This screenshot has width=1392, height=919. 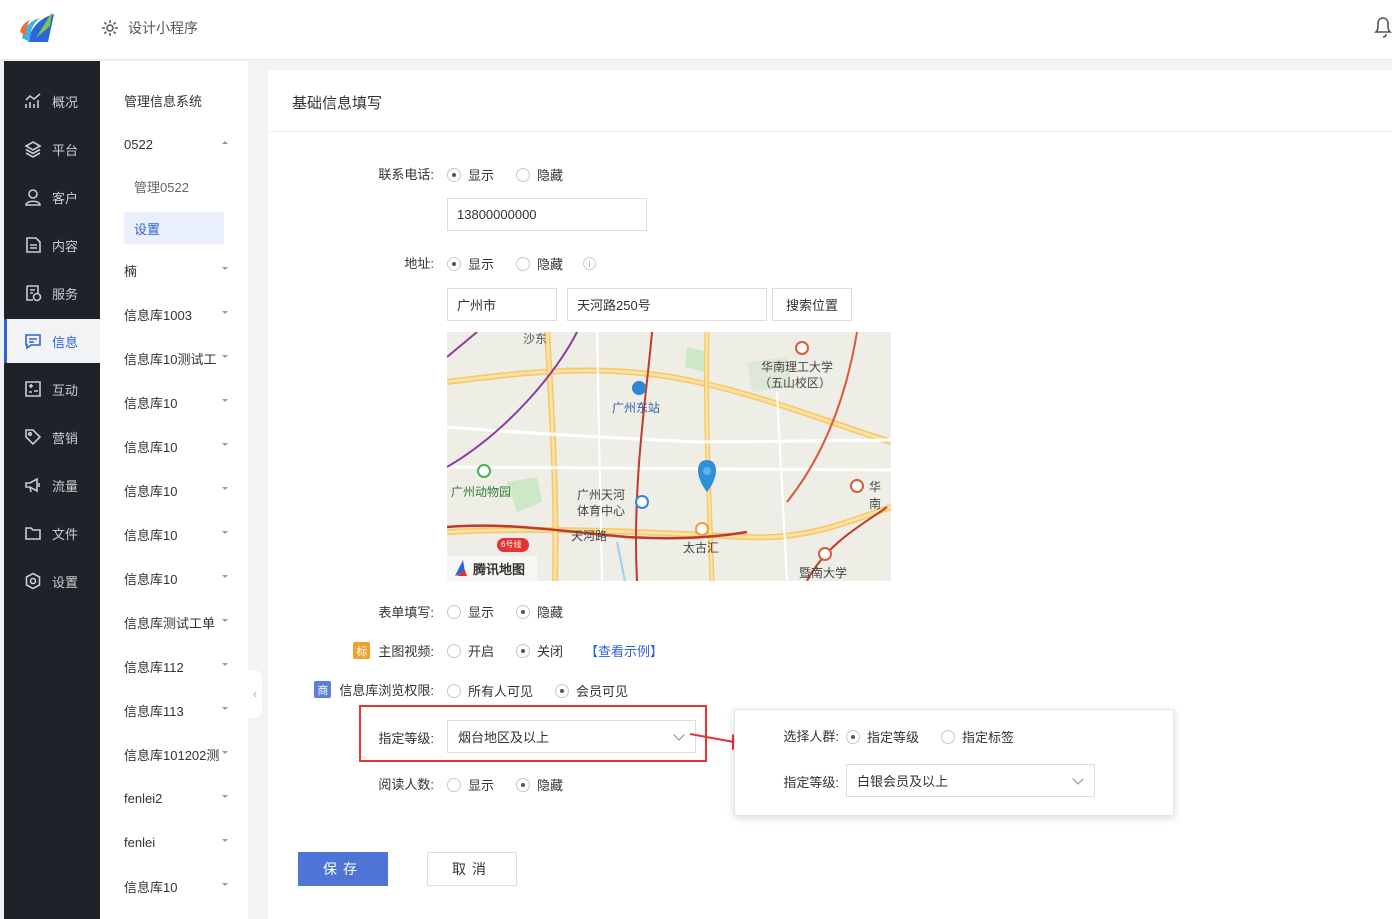 I want to click on tag-icon, so click(x=33, y=437).